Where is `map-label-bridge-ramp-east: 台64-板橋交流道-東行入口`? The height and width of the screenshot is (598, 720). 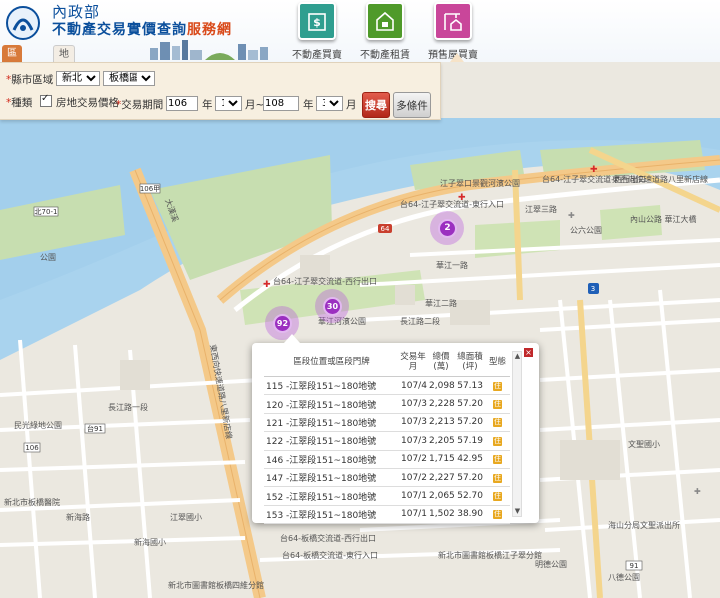
map-label-bridge-ramp-east: 台64-板橋交流道-東行入口 is located at coordinates (330, 555).